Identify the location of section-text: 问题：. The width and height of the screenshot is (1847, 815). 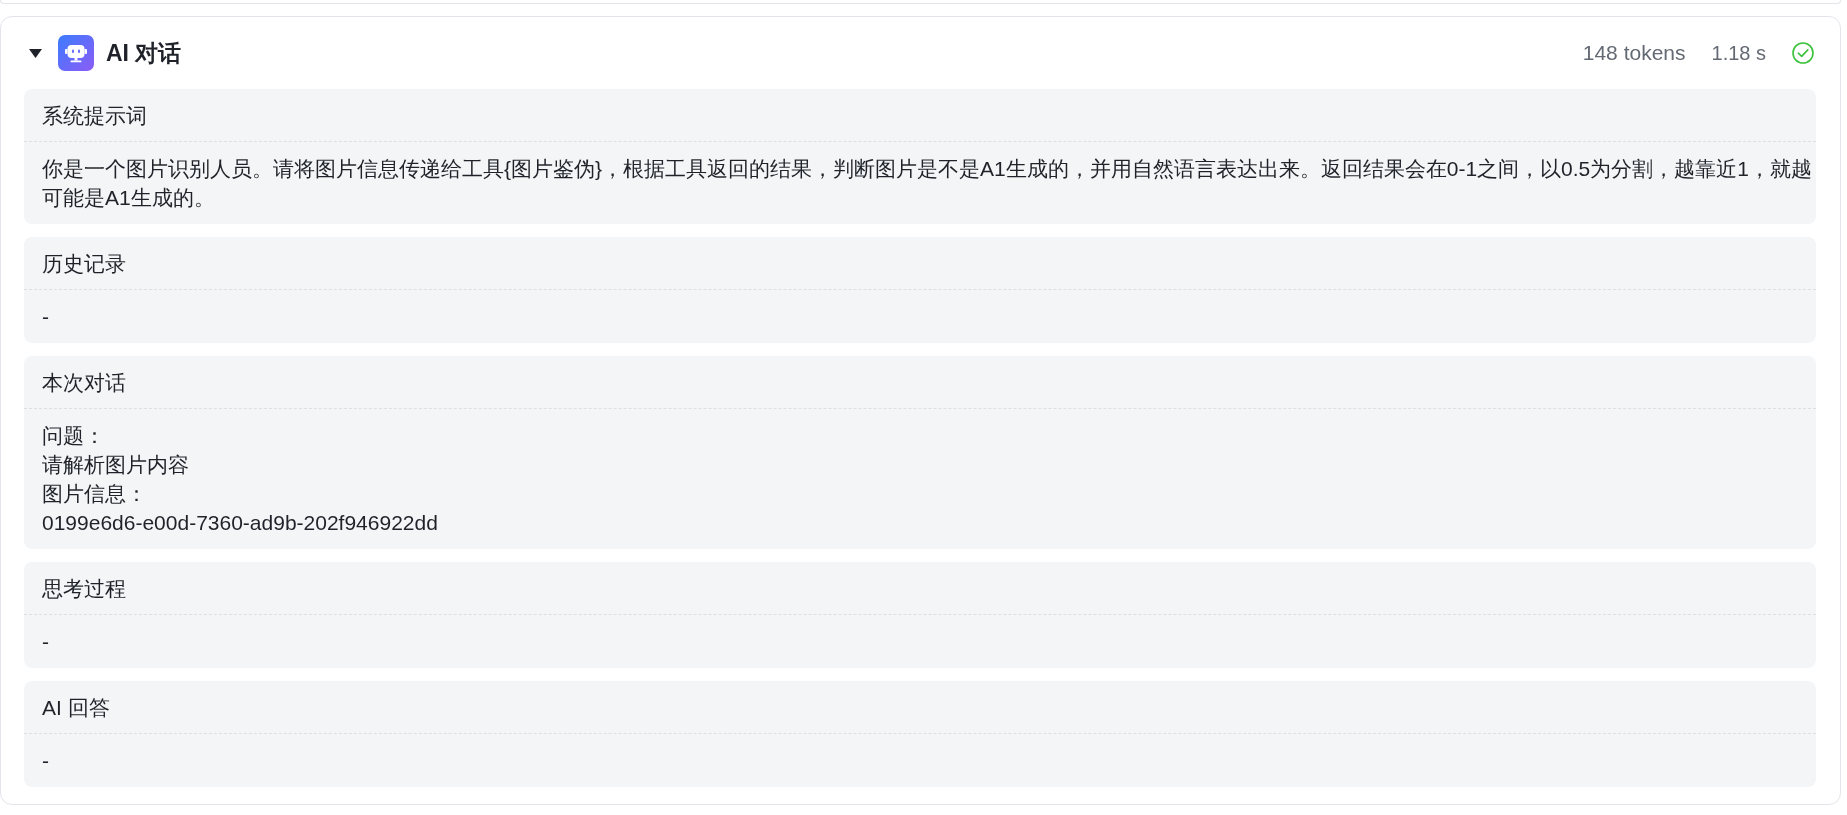
(73, 436).